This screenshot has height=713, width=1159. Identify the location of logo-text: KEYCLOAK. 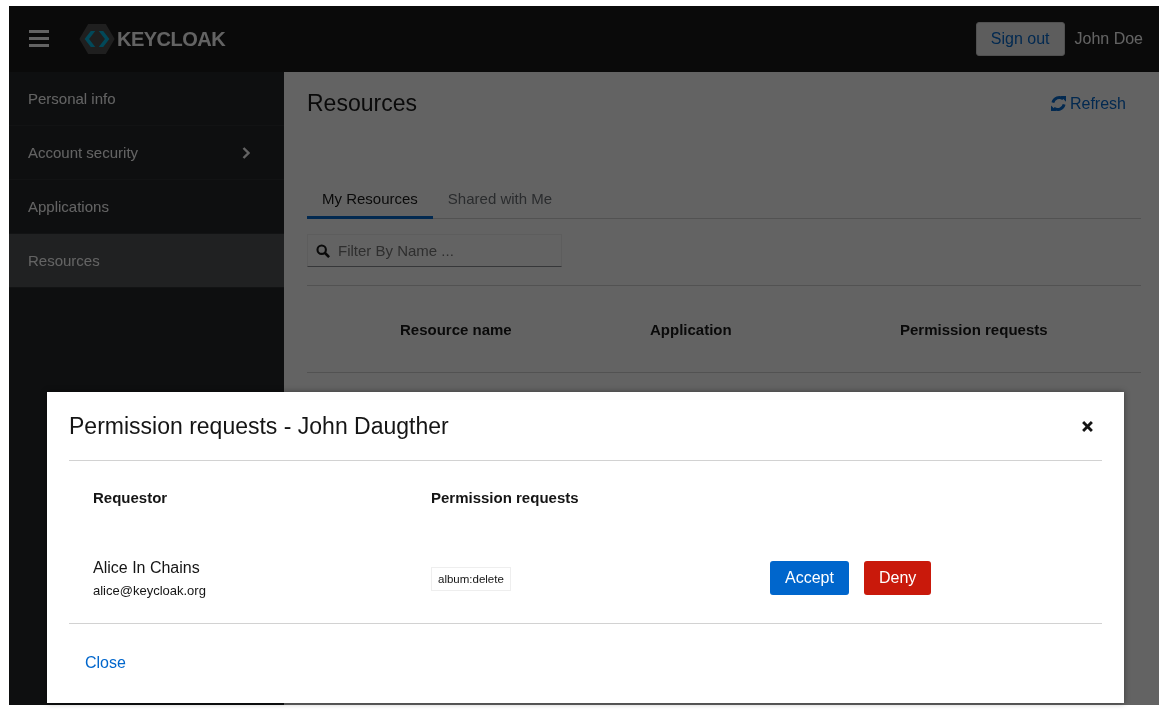
(171, 39).